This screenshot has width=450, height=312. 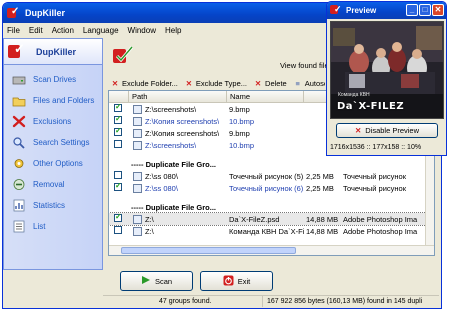 I want to click on spacer-row, so click(x=271, y=197).